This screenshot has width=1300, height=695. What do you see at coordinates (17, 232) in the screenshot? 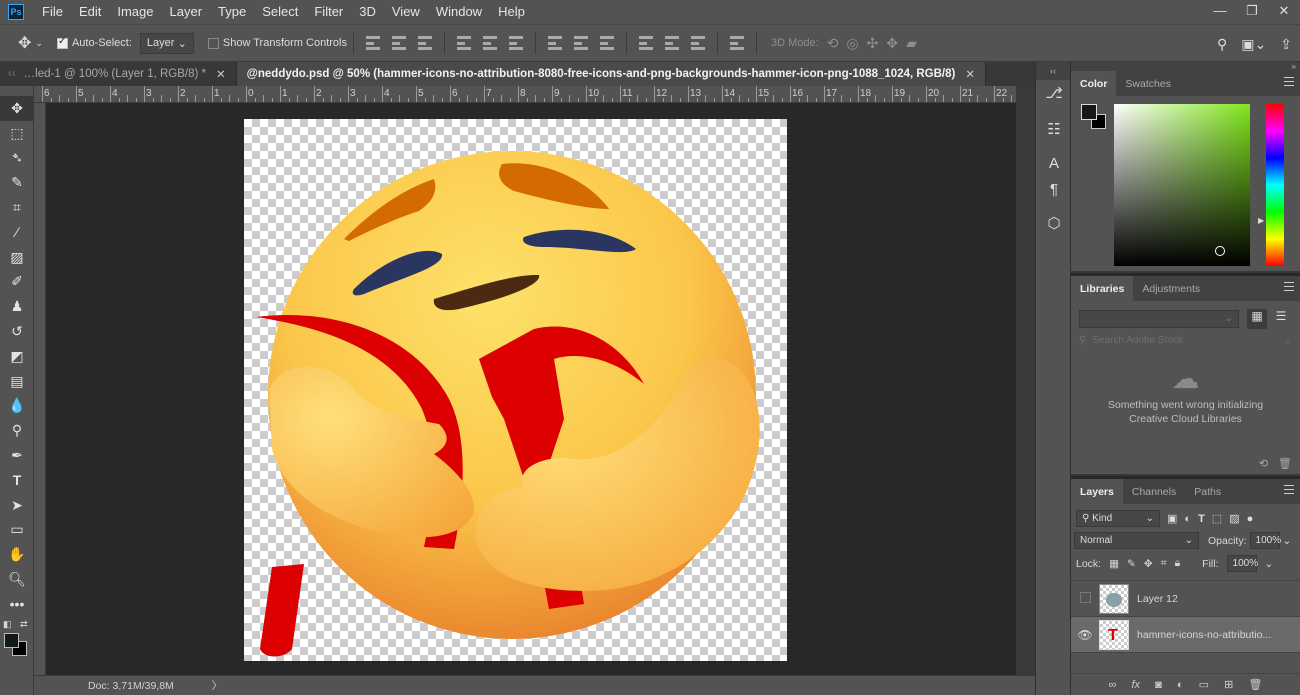
I see `eyedropper-tool-icon: ⁄` at bounding box center [17, 232].